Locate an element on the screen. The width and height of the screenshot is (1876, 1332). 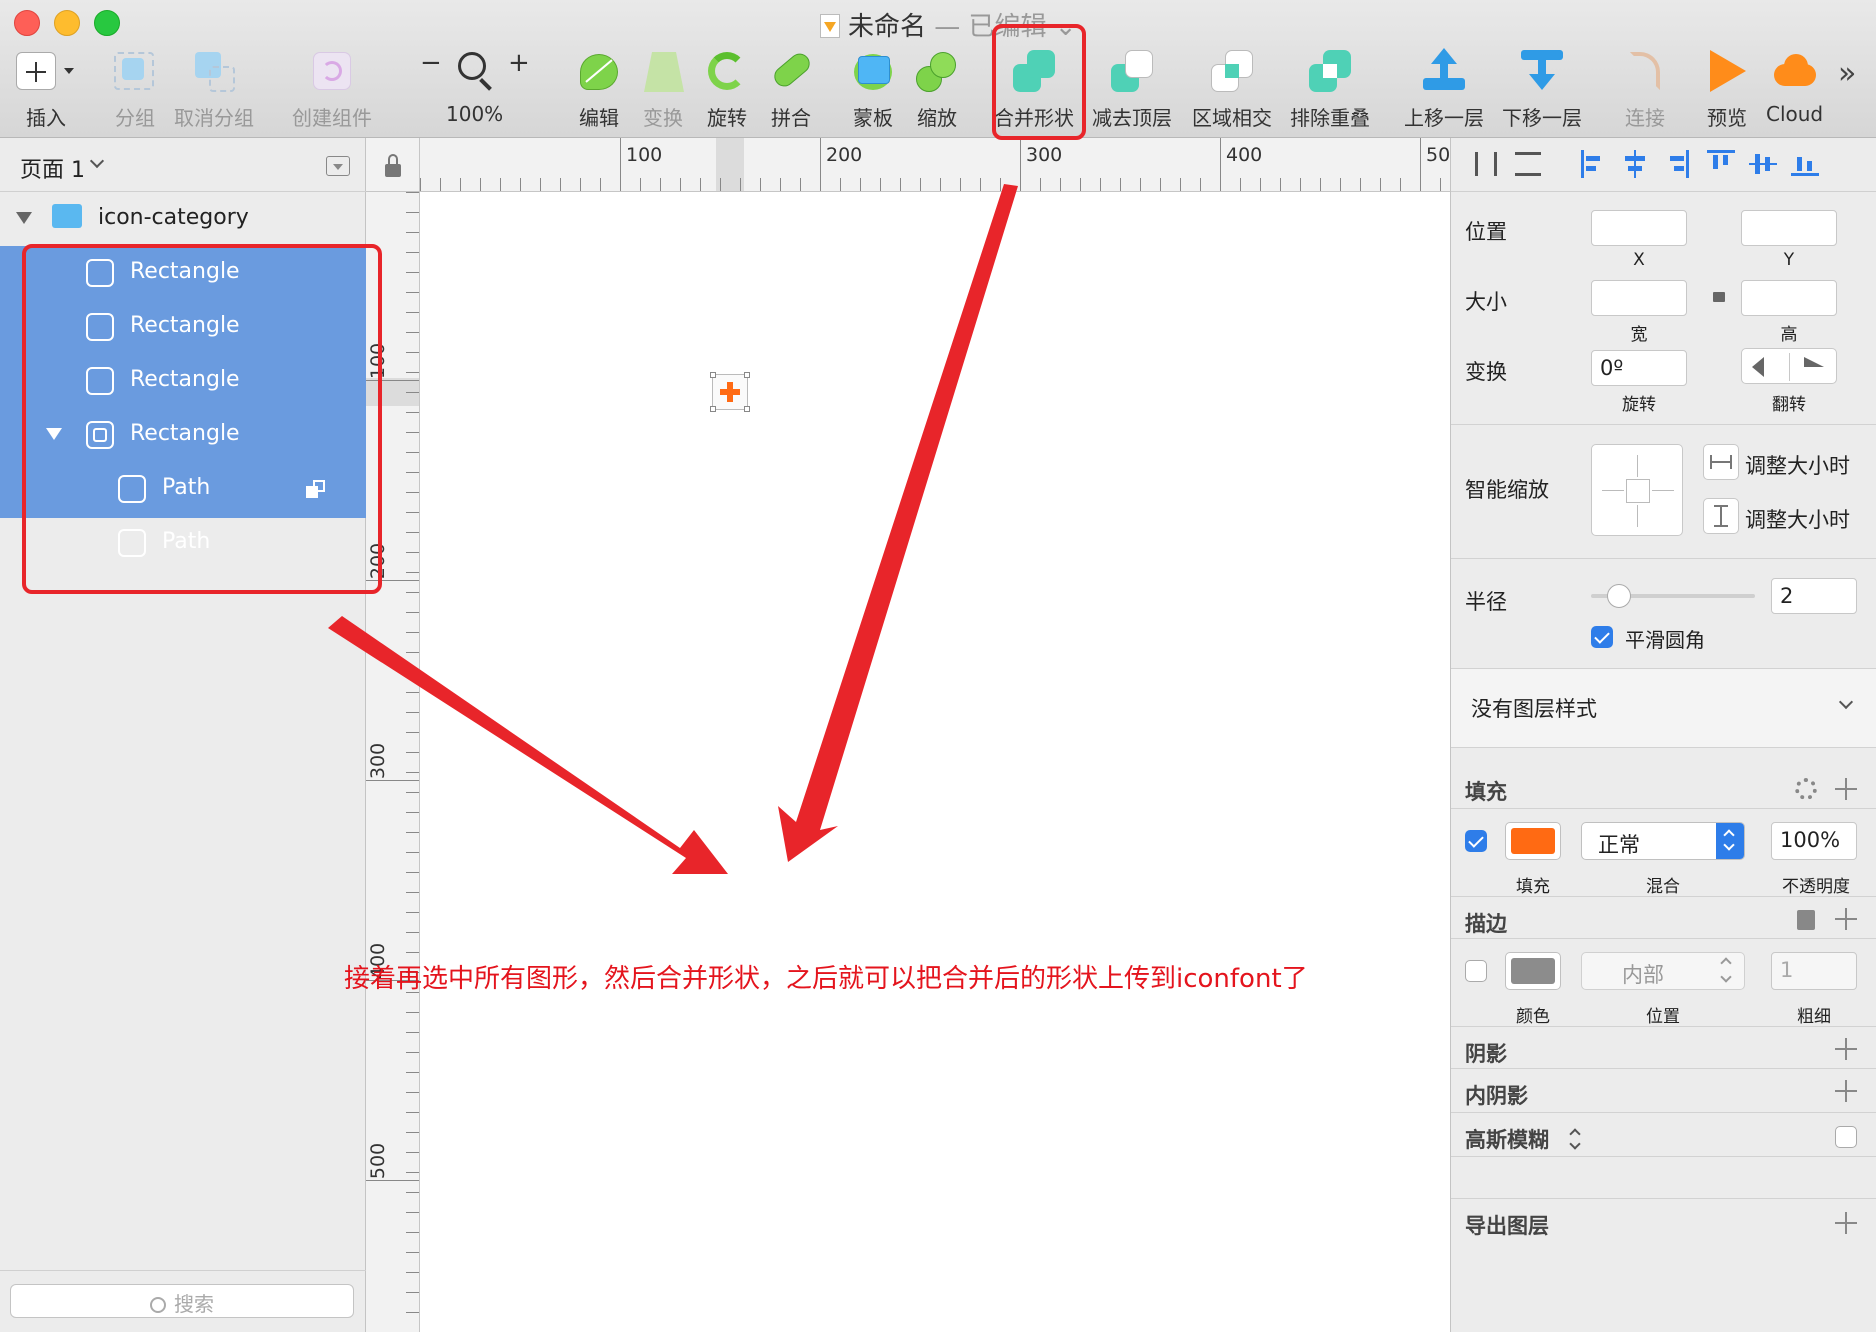
opacity-field: 100% is located at coordinates (1814, 841).